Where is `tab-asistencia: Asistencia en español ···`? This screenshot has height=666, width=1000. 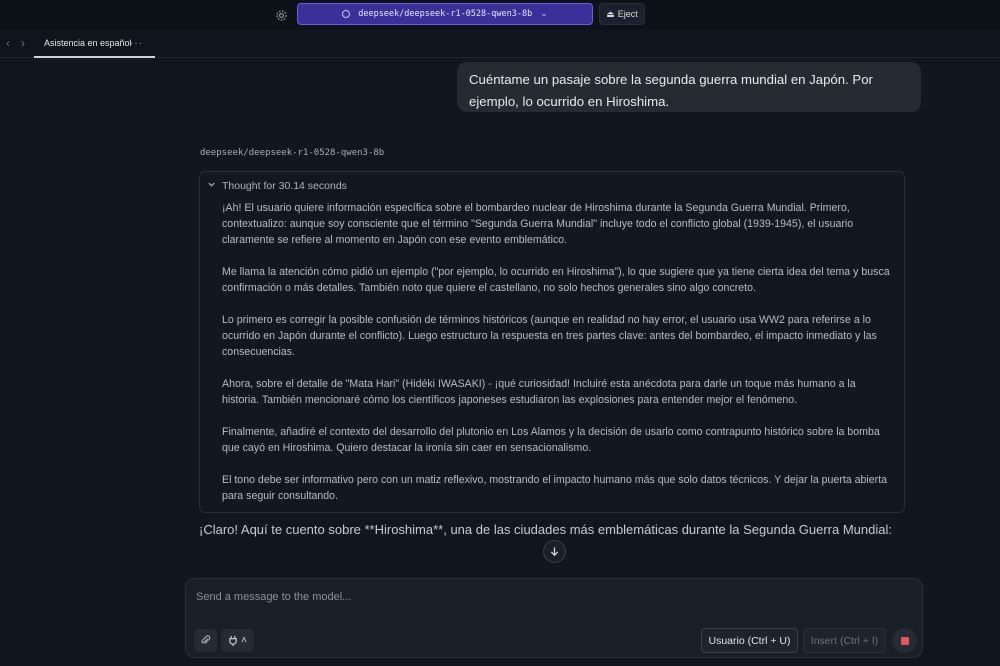
tab-asistencia: Asistencia en español ··· is located at coordinates (94, 44).